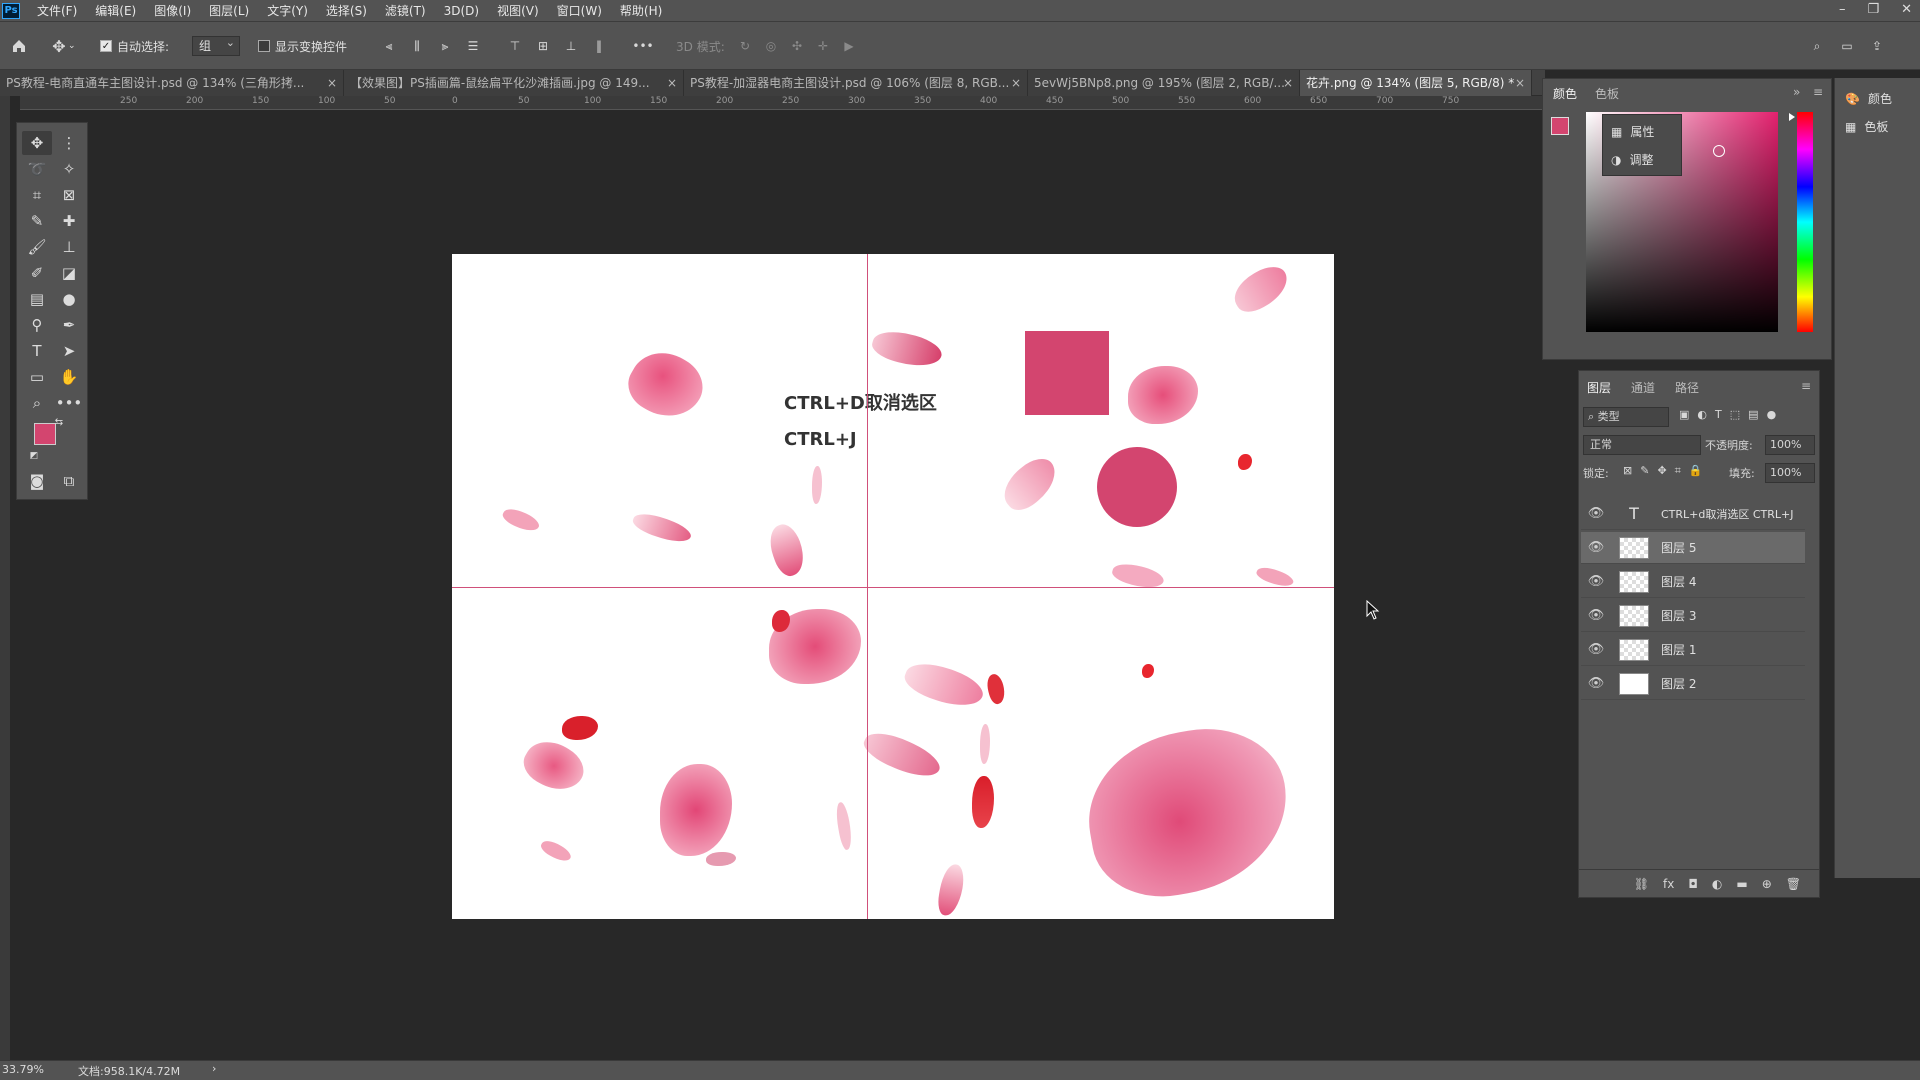  I want to click on align-top-icon: ⊤, so click(515, 46).